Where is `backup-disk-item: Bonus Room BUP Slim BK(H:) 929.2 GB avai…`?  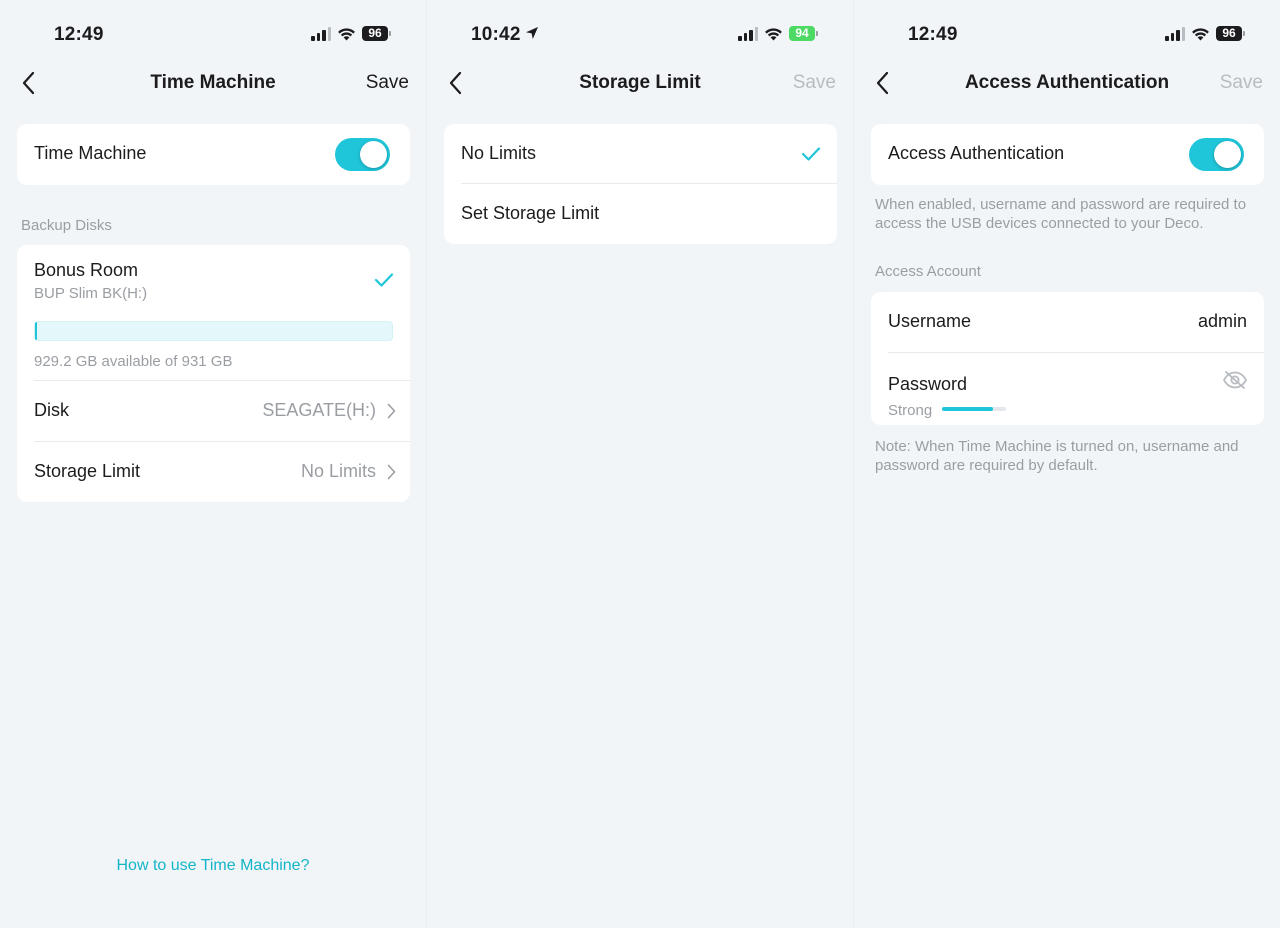 backup-disk-item: Bonus Room BUP Slim BK(H:) 929.2 GB avai… is located at coordinates (213, 313).